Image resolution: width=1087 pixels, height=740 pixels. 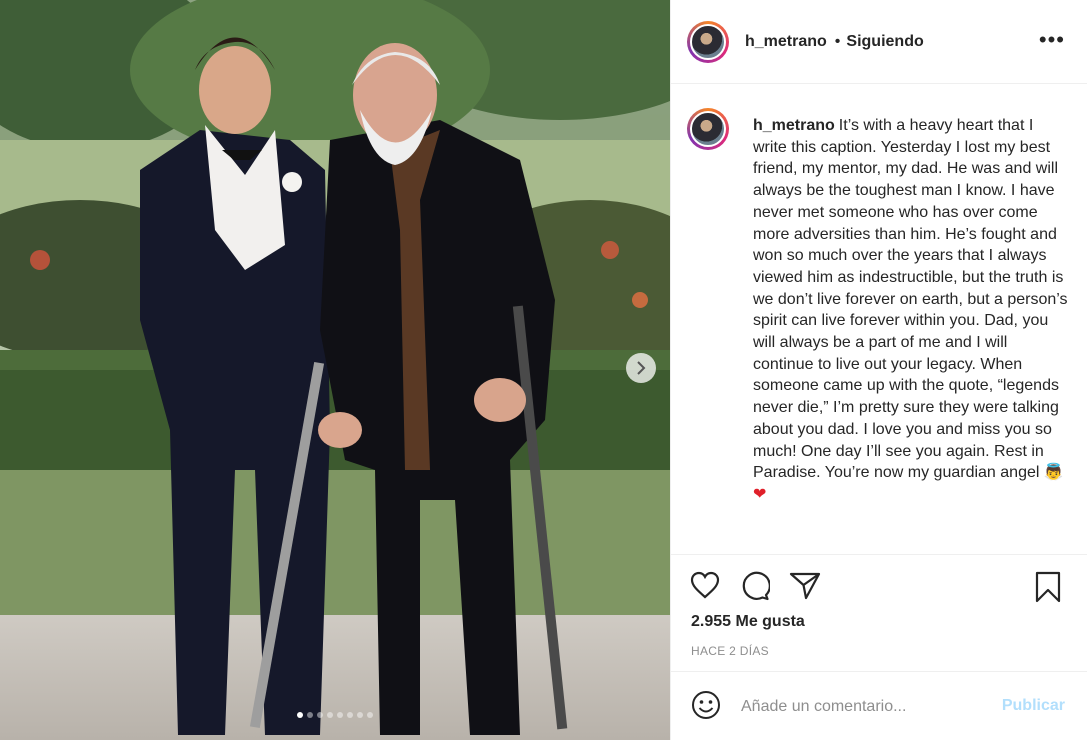 I want to click on chevron-right-icon, so click(x=641, y=368).